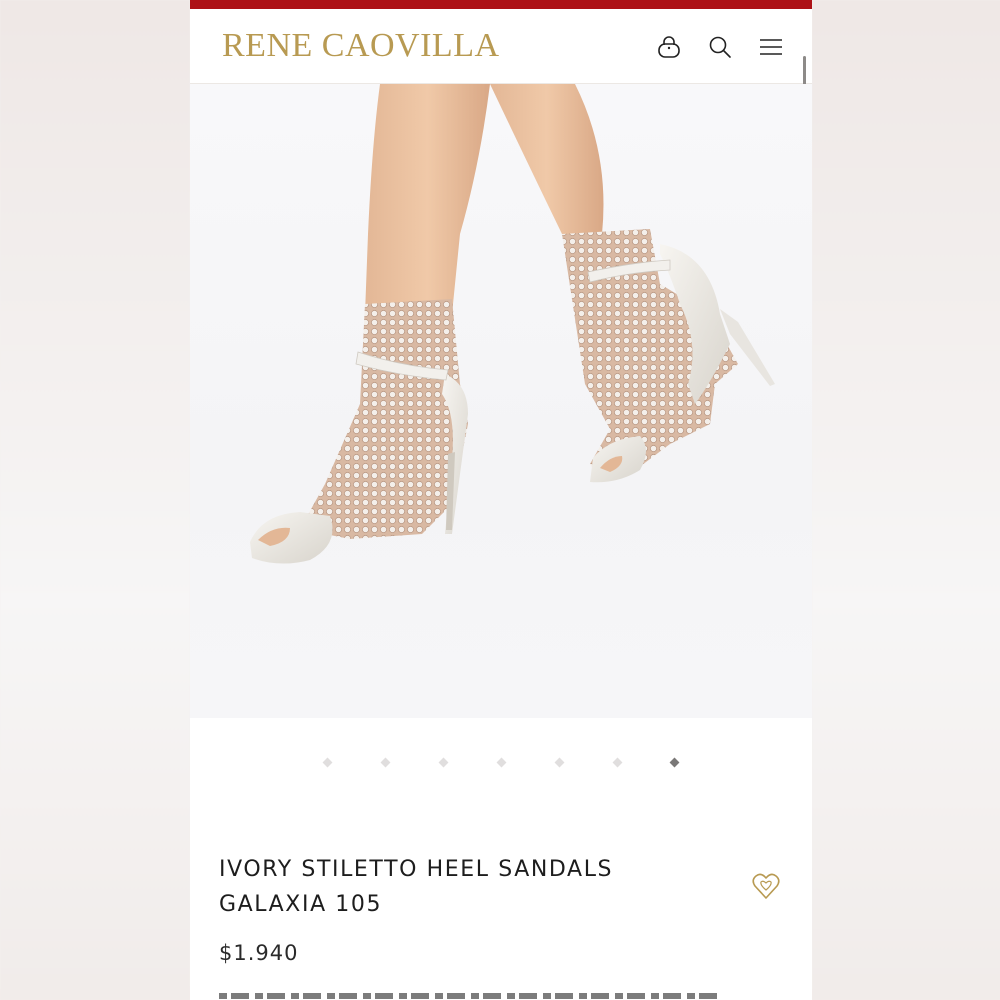  What do you see at coordinates (501, 4) in the screenshot?
I see `top-accent-bar` at bounding box center [501, 4].